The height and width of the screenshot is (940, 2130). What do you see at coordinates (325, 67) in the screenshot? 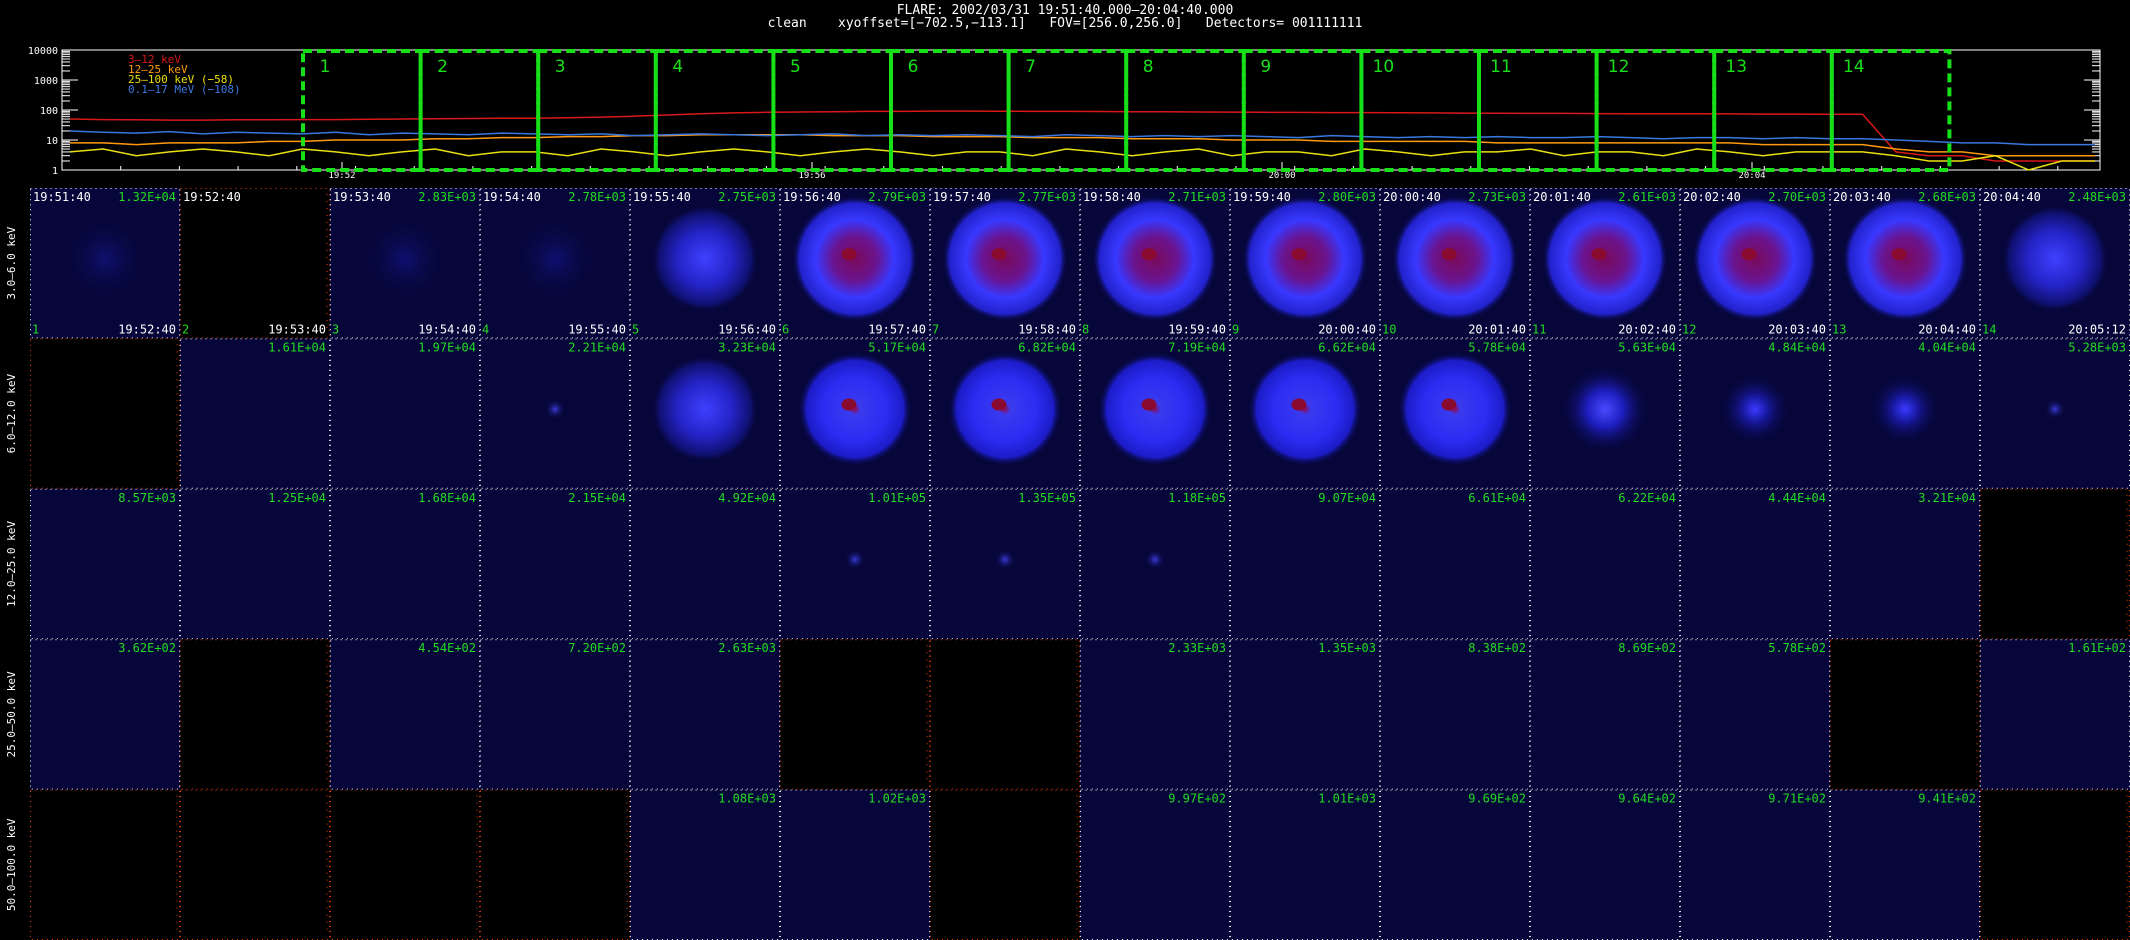
I see `interval-label: 1` at bounding box center [325, 67].